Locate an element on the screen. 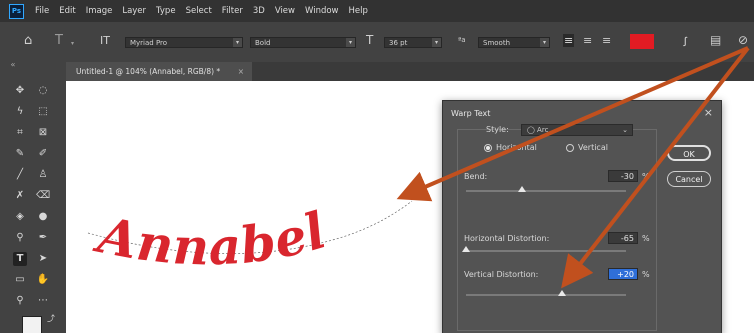 Image resolution: width=754 pixels, height=333 pixels. paint-bucket-icon: ◈ is located at coordinates (20, 217).